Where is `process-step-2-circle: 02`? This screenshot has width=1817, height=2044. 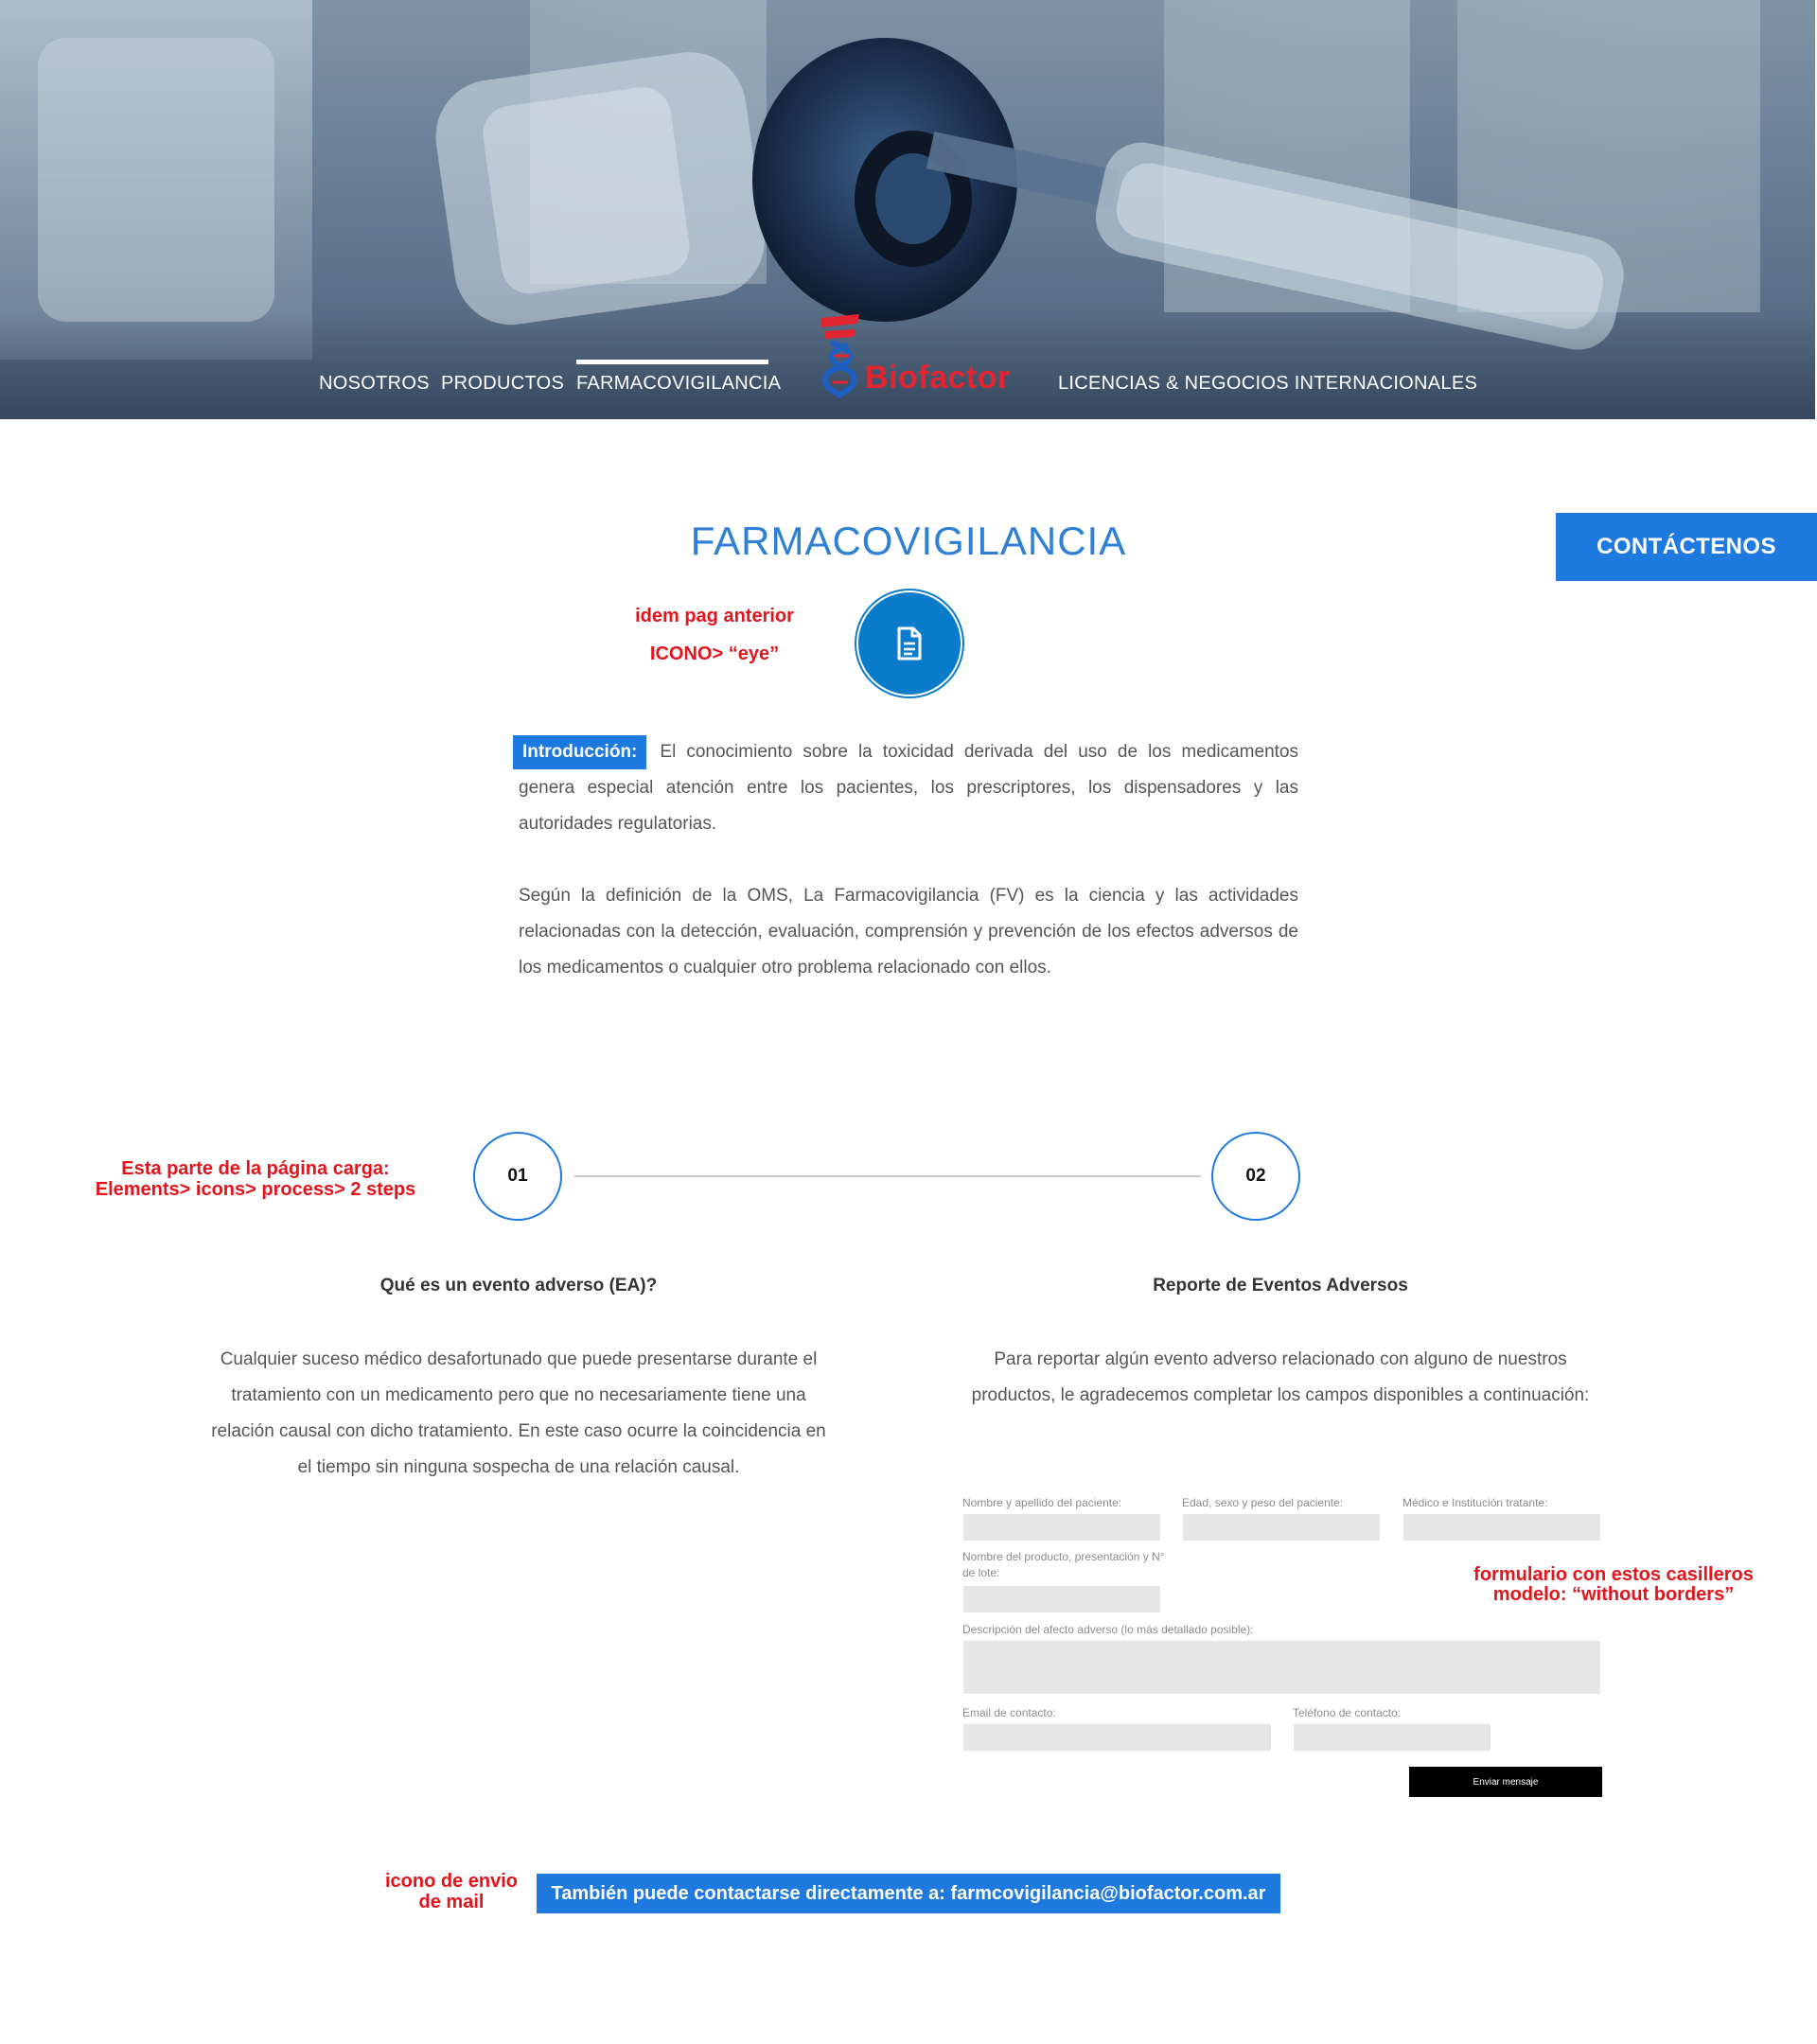
process-step-2-circle: 02 is located at coordinates (1255, 1176).